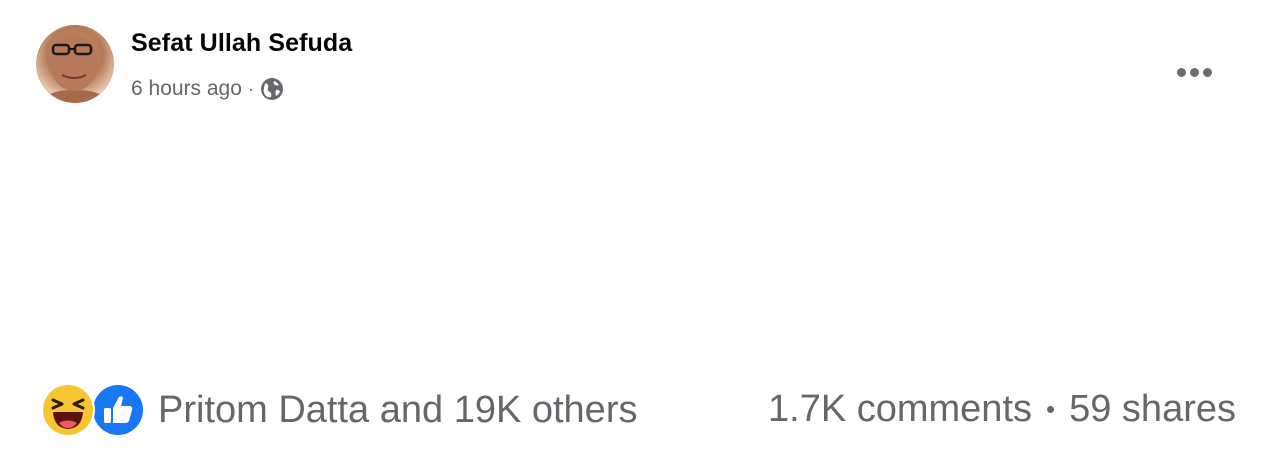  What do you see at coordinates (186, 89) in the screenshot?
I see `post-timestamp: 6 hours ago` at bounding box center [186, 89].